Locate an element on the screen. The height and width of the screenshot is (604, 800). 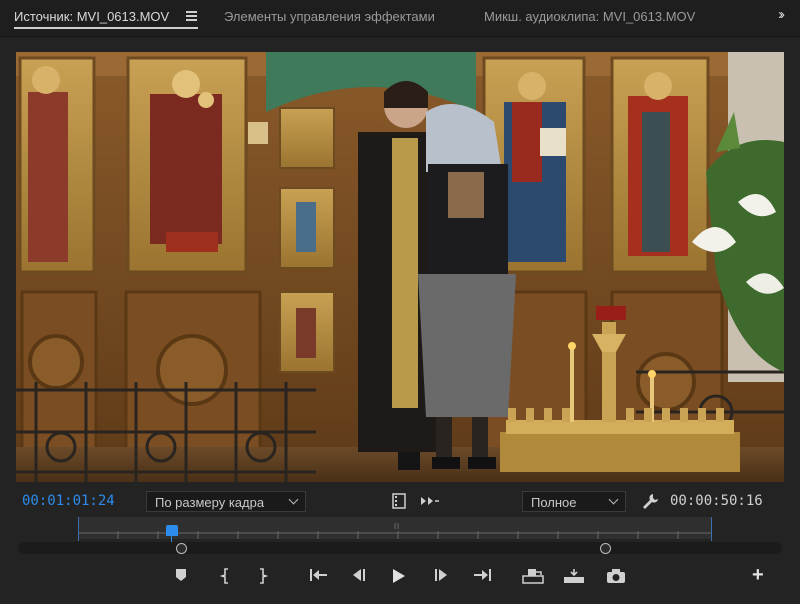
icon-panel-archangel is located at coordinates (667, 255).